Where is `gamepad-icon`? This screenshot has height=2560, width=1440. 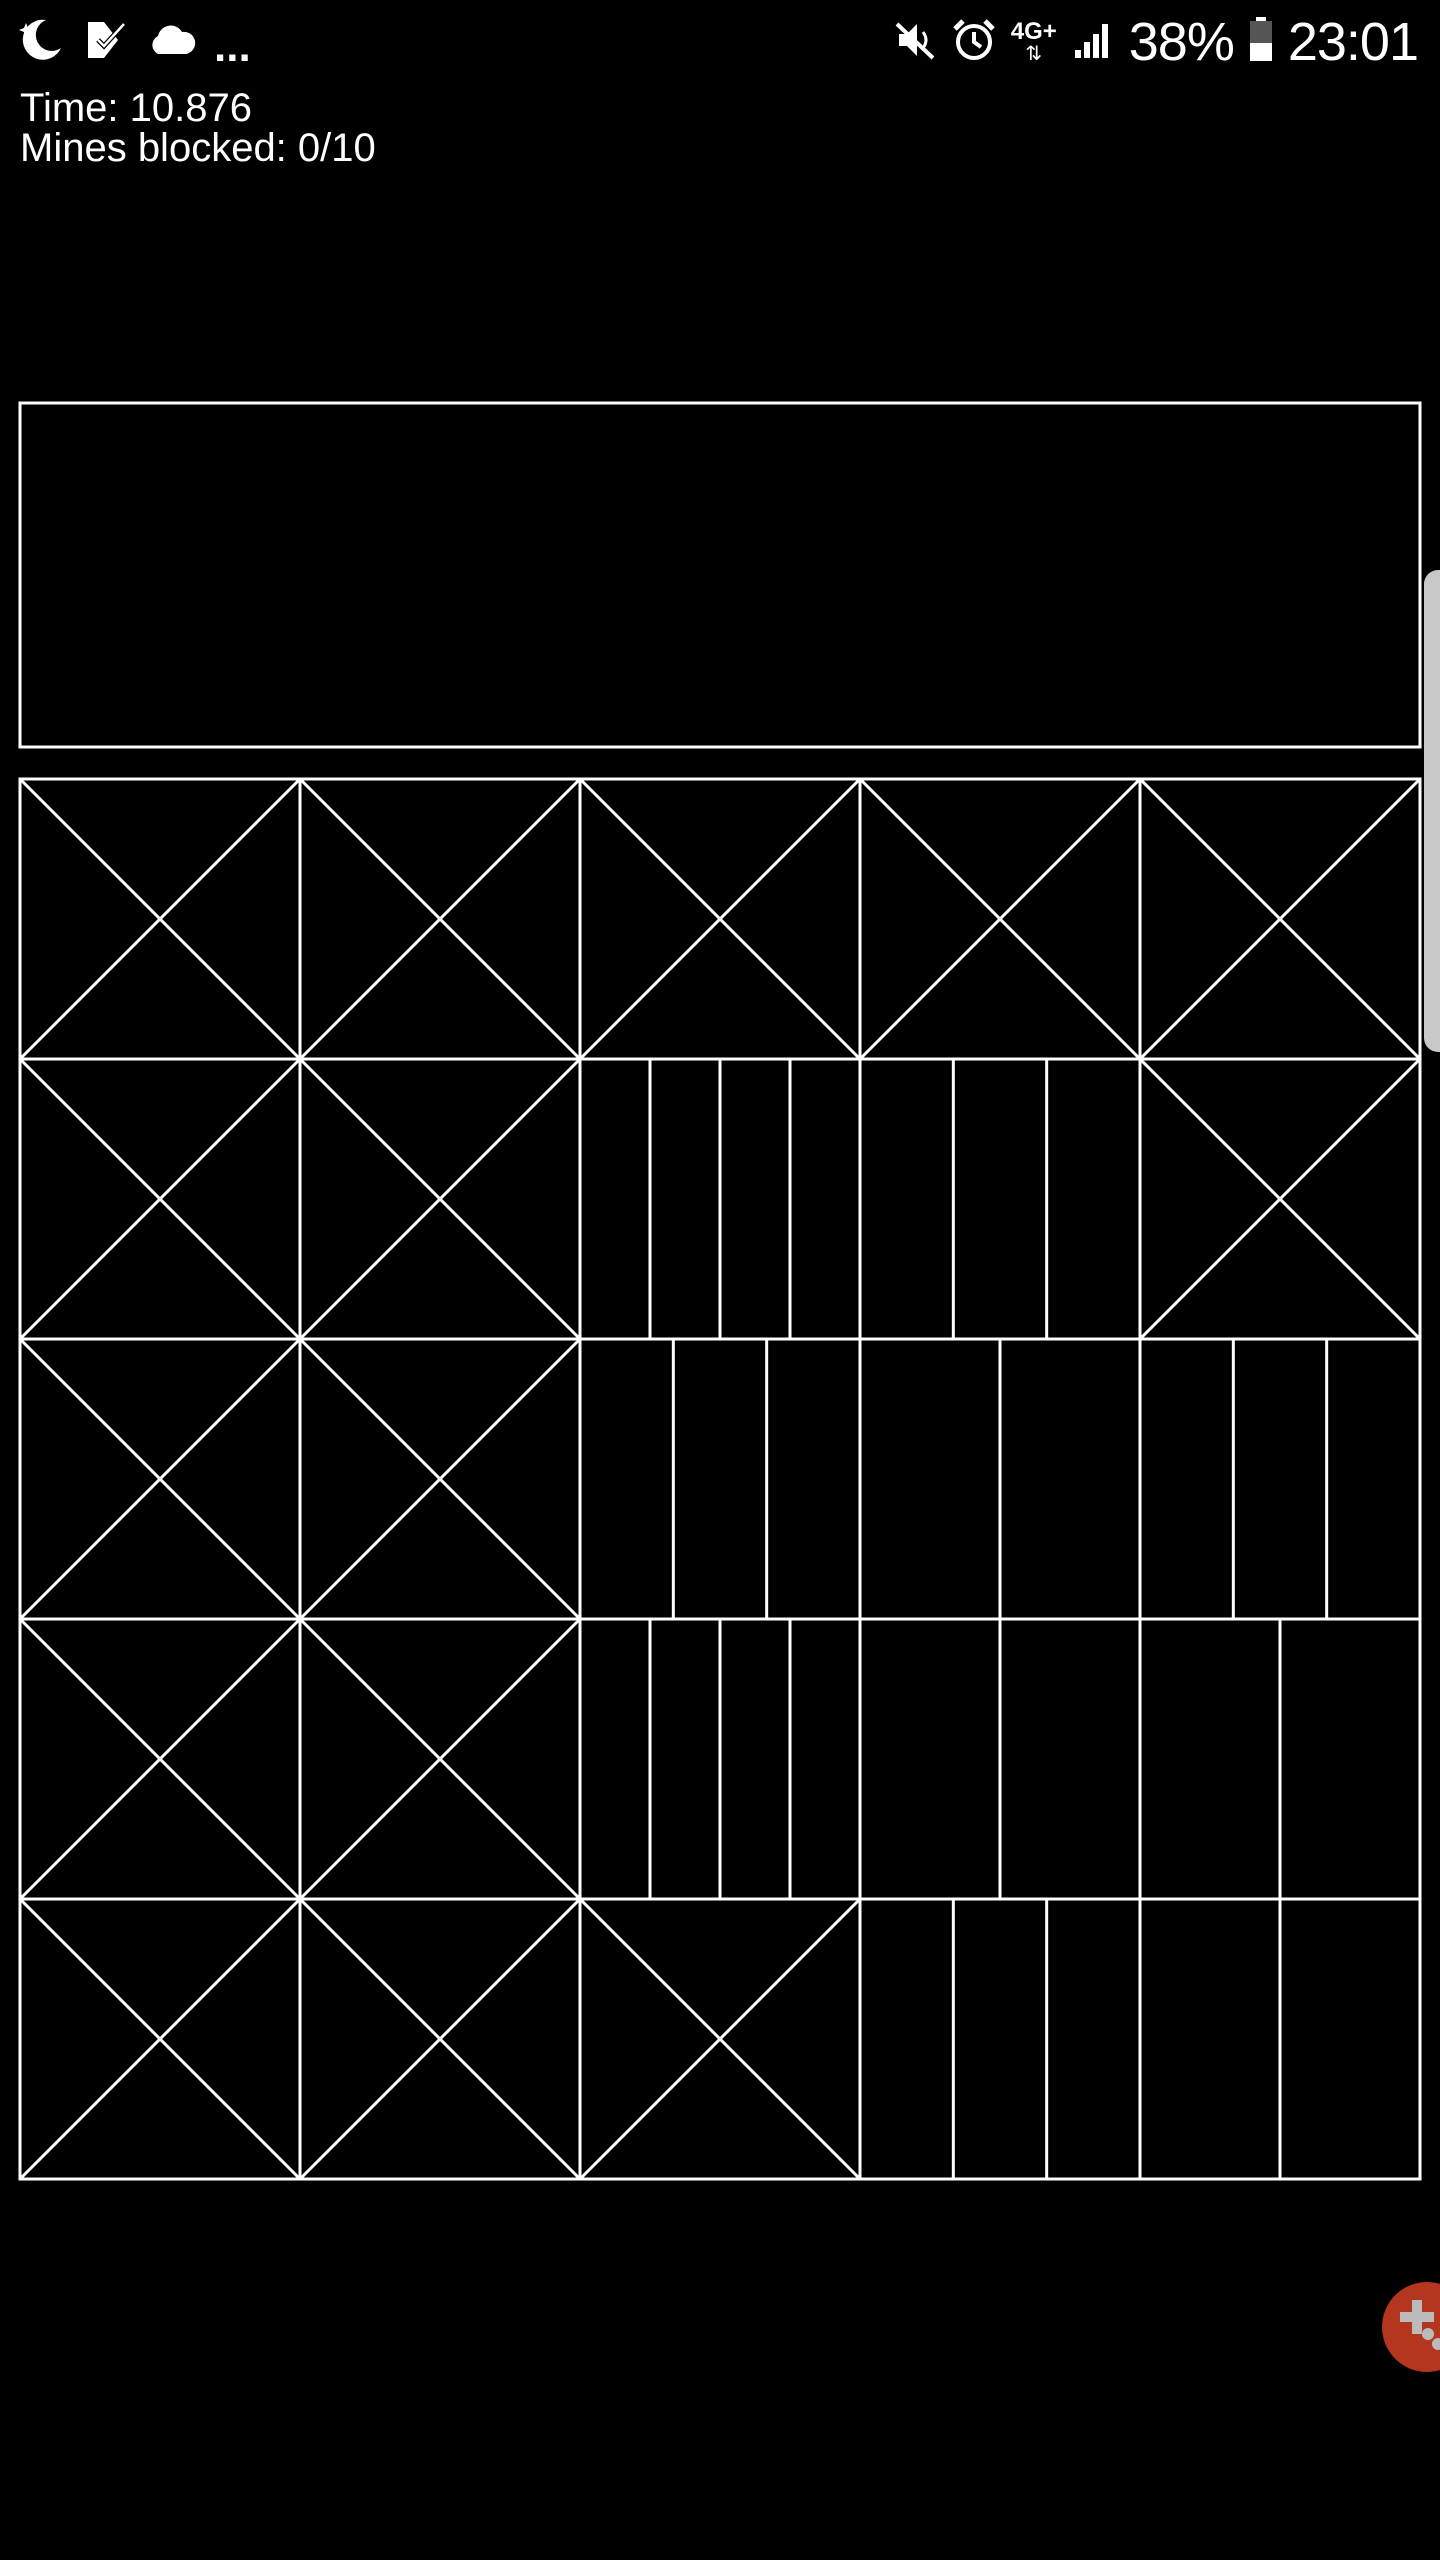 gamepad-icon is located at coordinates (1420, 2325).